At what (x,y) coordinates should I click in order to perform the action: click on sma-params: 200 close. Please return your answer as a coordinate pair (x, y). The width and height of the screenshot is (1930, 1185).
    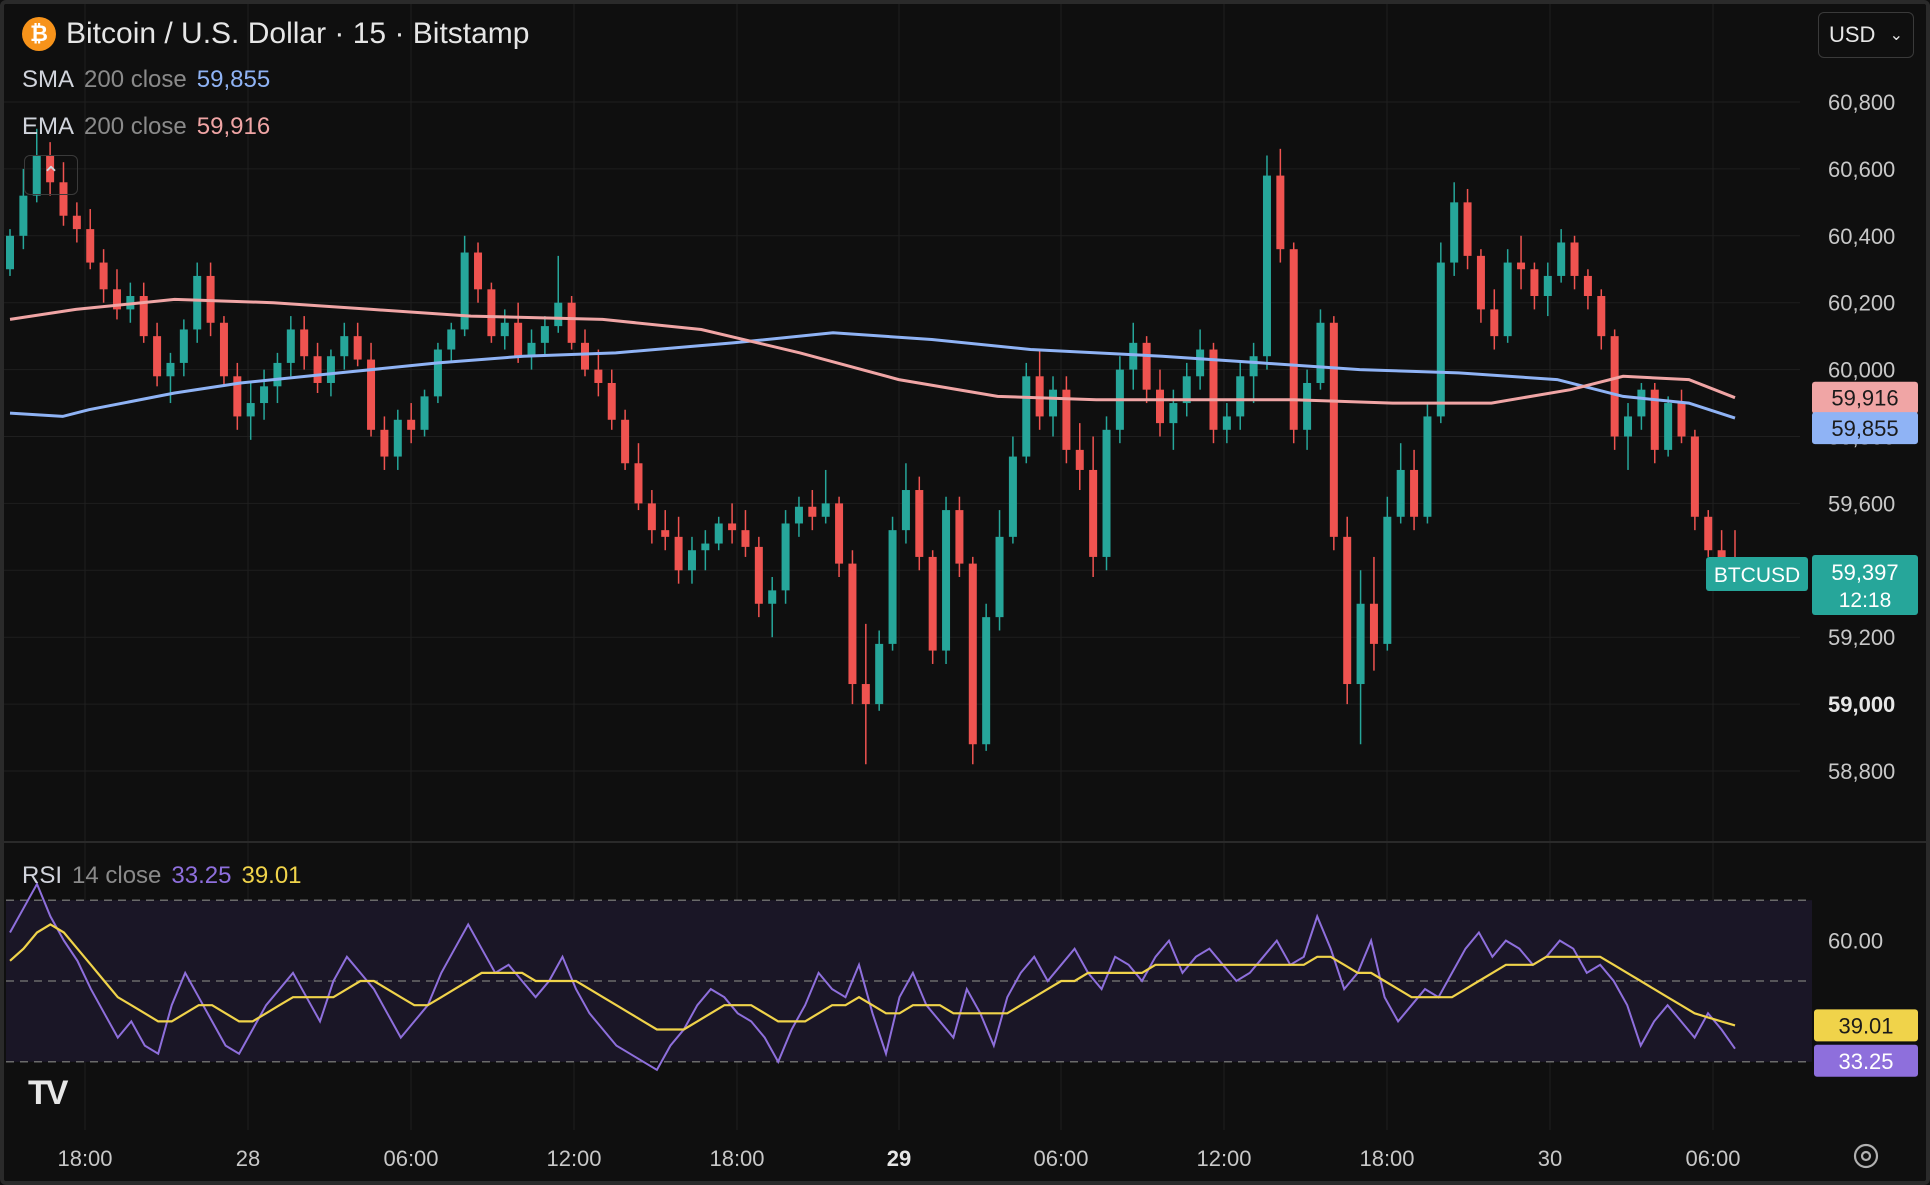
    Looking at the image, I should click on (135, 79).